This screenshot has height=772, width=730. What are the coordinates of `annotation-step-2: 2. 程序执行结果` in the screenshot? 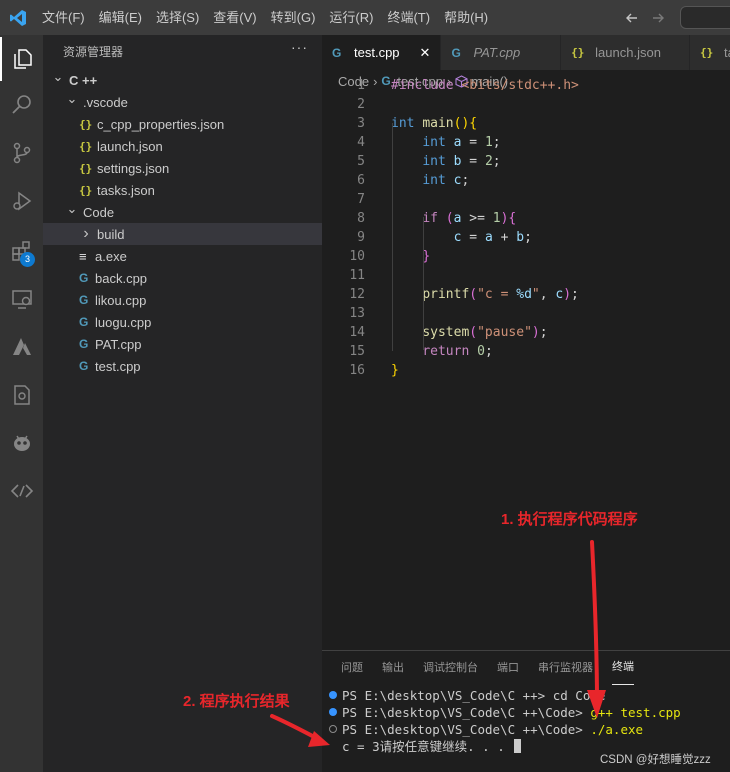 It's located at (236, 701).